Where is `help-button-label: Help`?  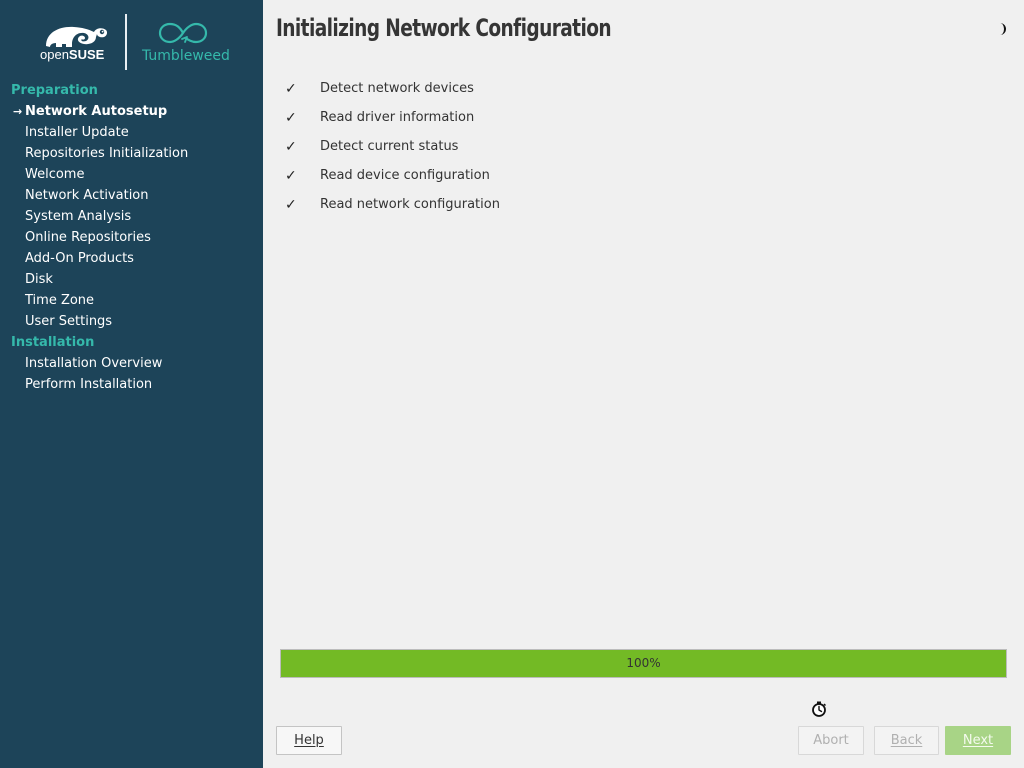
help-button-label: Help is located at coordinates (309, 740).